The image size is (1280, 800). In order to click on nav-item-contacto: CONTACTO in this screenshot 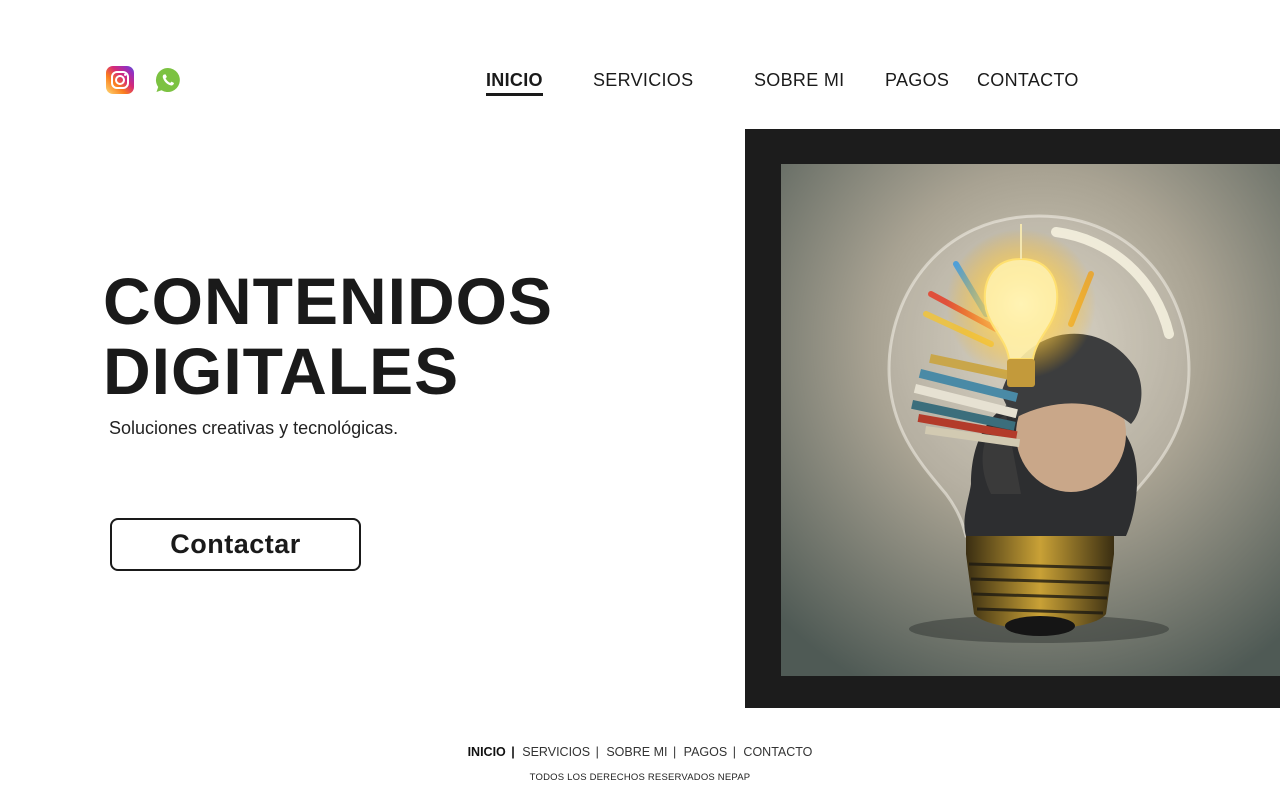, I will do `click(1028, 80)`.